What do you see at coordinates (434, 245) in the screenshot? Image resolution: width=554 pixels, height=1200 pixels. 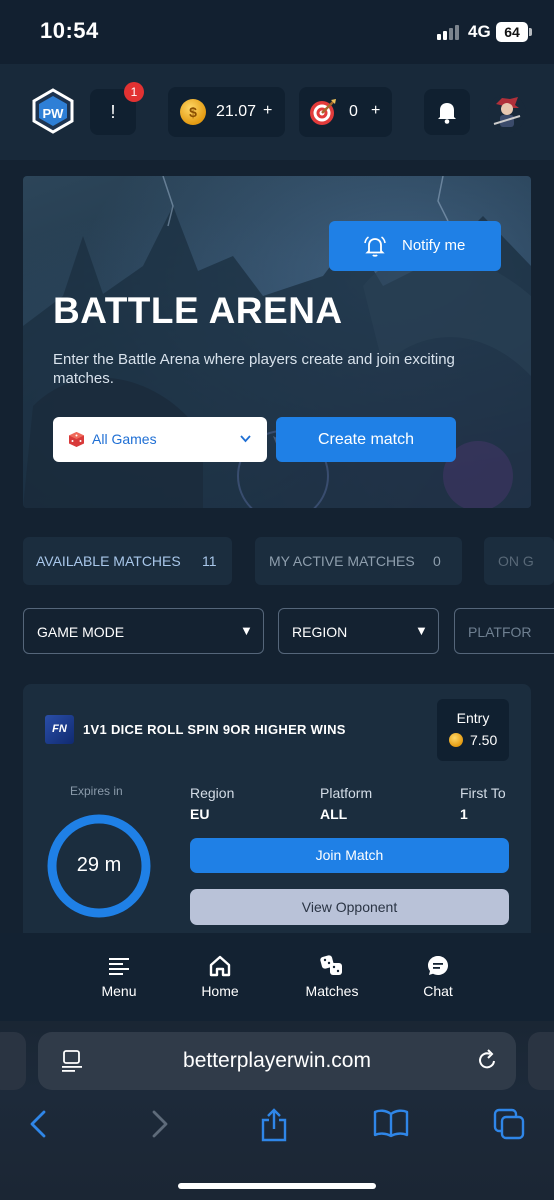 I see `notify-me-label: Notify me` at bounding box center [434, 245].